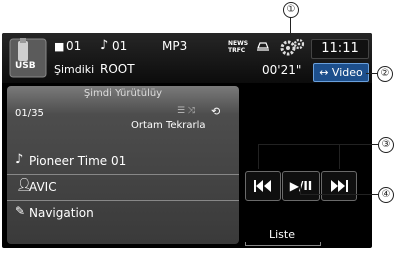 Image resolution: width=396 pixels, height=255 pixels. What do you see at coordinates (74, 69) in the screenshot?
I see `playback-mode: Şimdiki` at bounding box center [74, 69].